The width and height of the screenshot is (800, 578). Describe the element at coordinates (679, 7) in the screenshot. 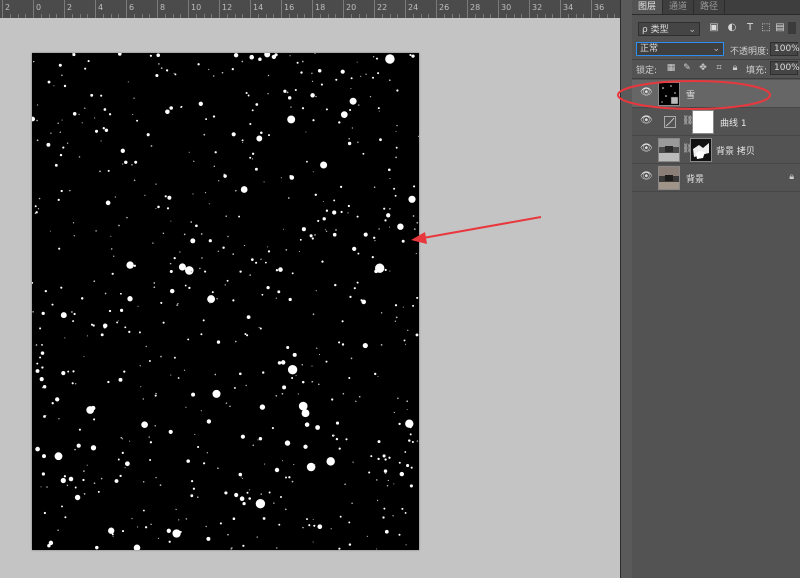

I see `tab-channels: 通道` at that location.